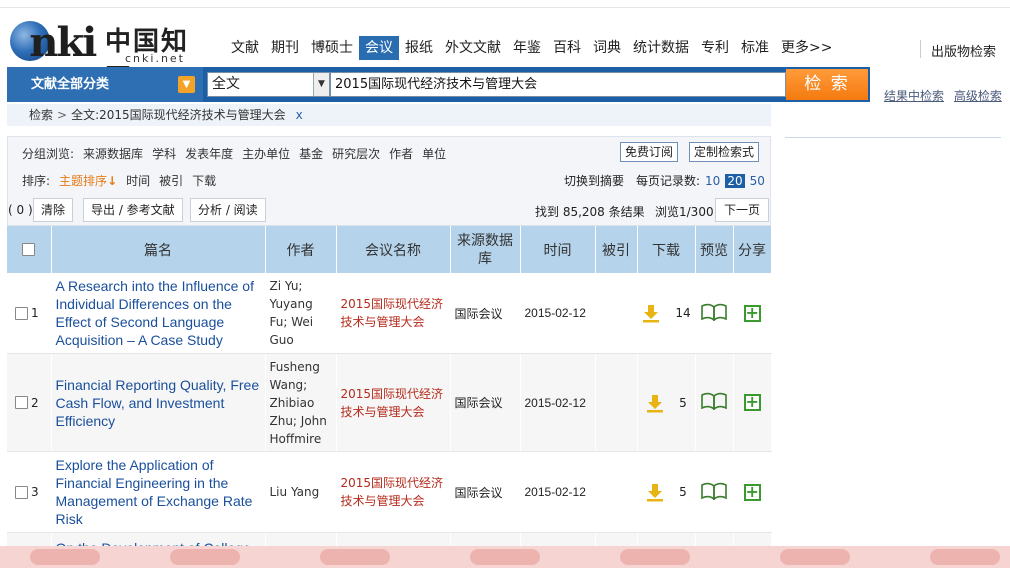 Image resolution: width=1010 pixels, height=568 pixels. Describe the element at coordinates (138, 180) in the screenshot. I see `sort-option: 时间` at that location.